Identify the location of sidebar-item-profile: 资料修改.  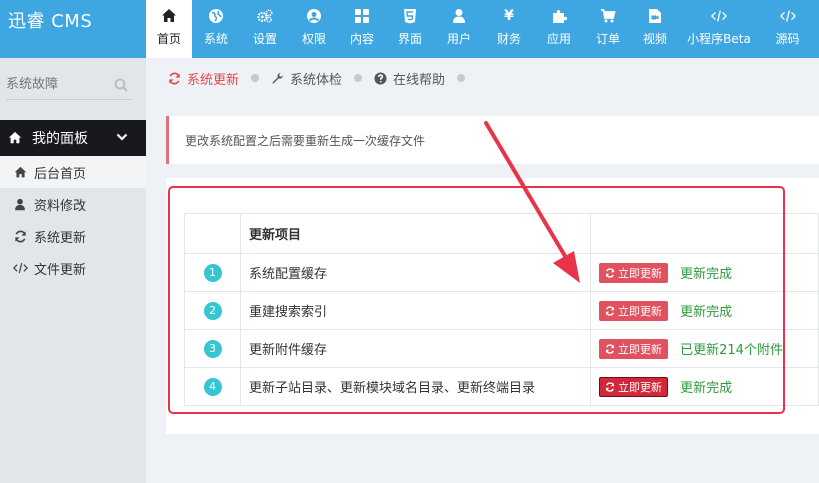
(73, 204).